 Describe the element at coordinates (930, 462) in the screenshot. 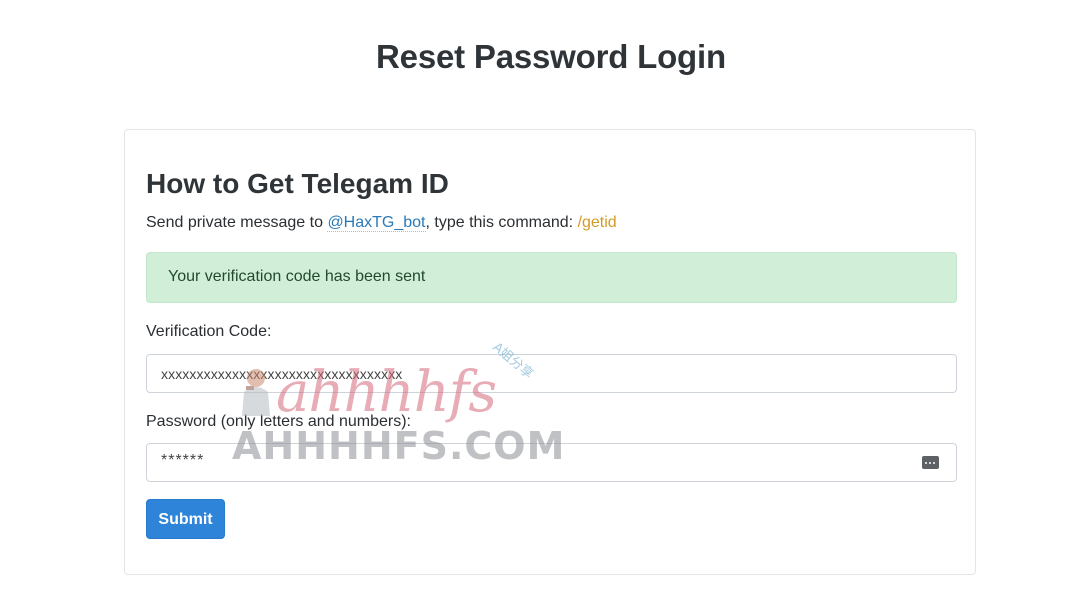

I see `password-manager-icon` at that location.